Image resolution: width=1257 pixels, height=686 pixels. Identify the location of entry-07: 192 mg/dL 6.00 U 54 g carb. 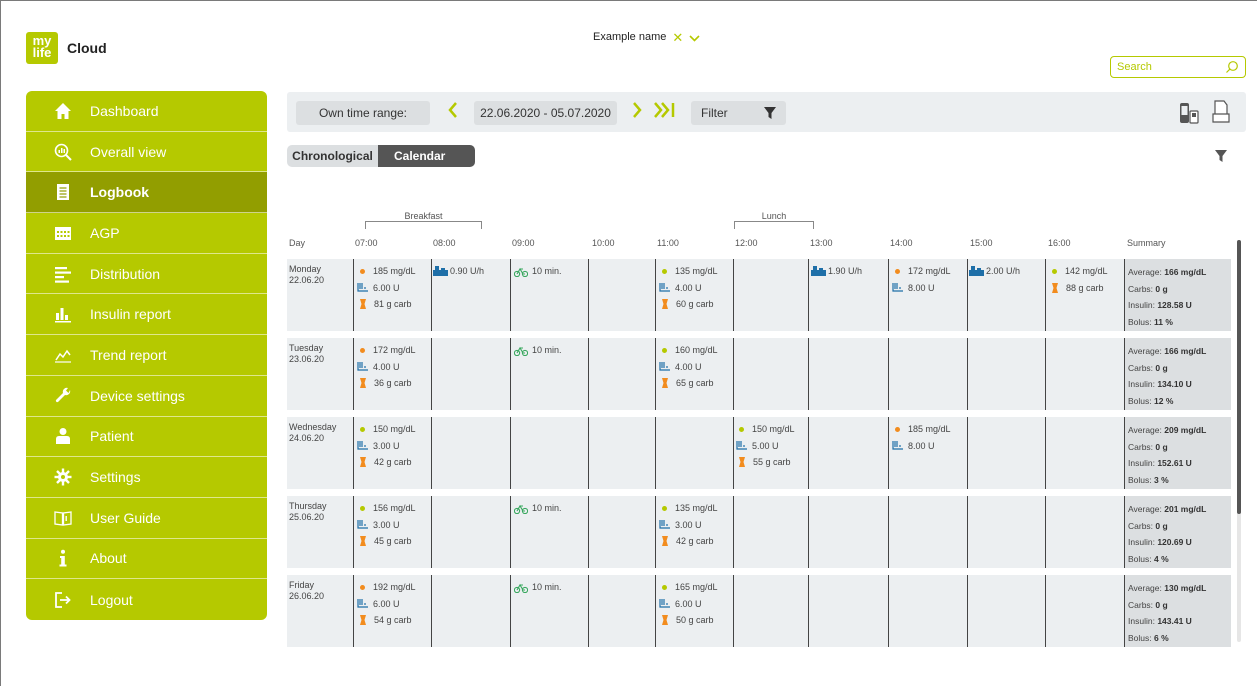
(386, 604).